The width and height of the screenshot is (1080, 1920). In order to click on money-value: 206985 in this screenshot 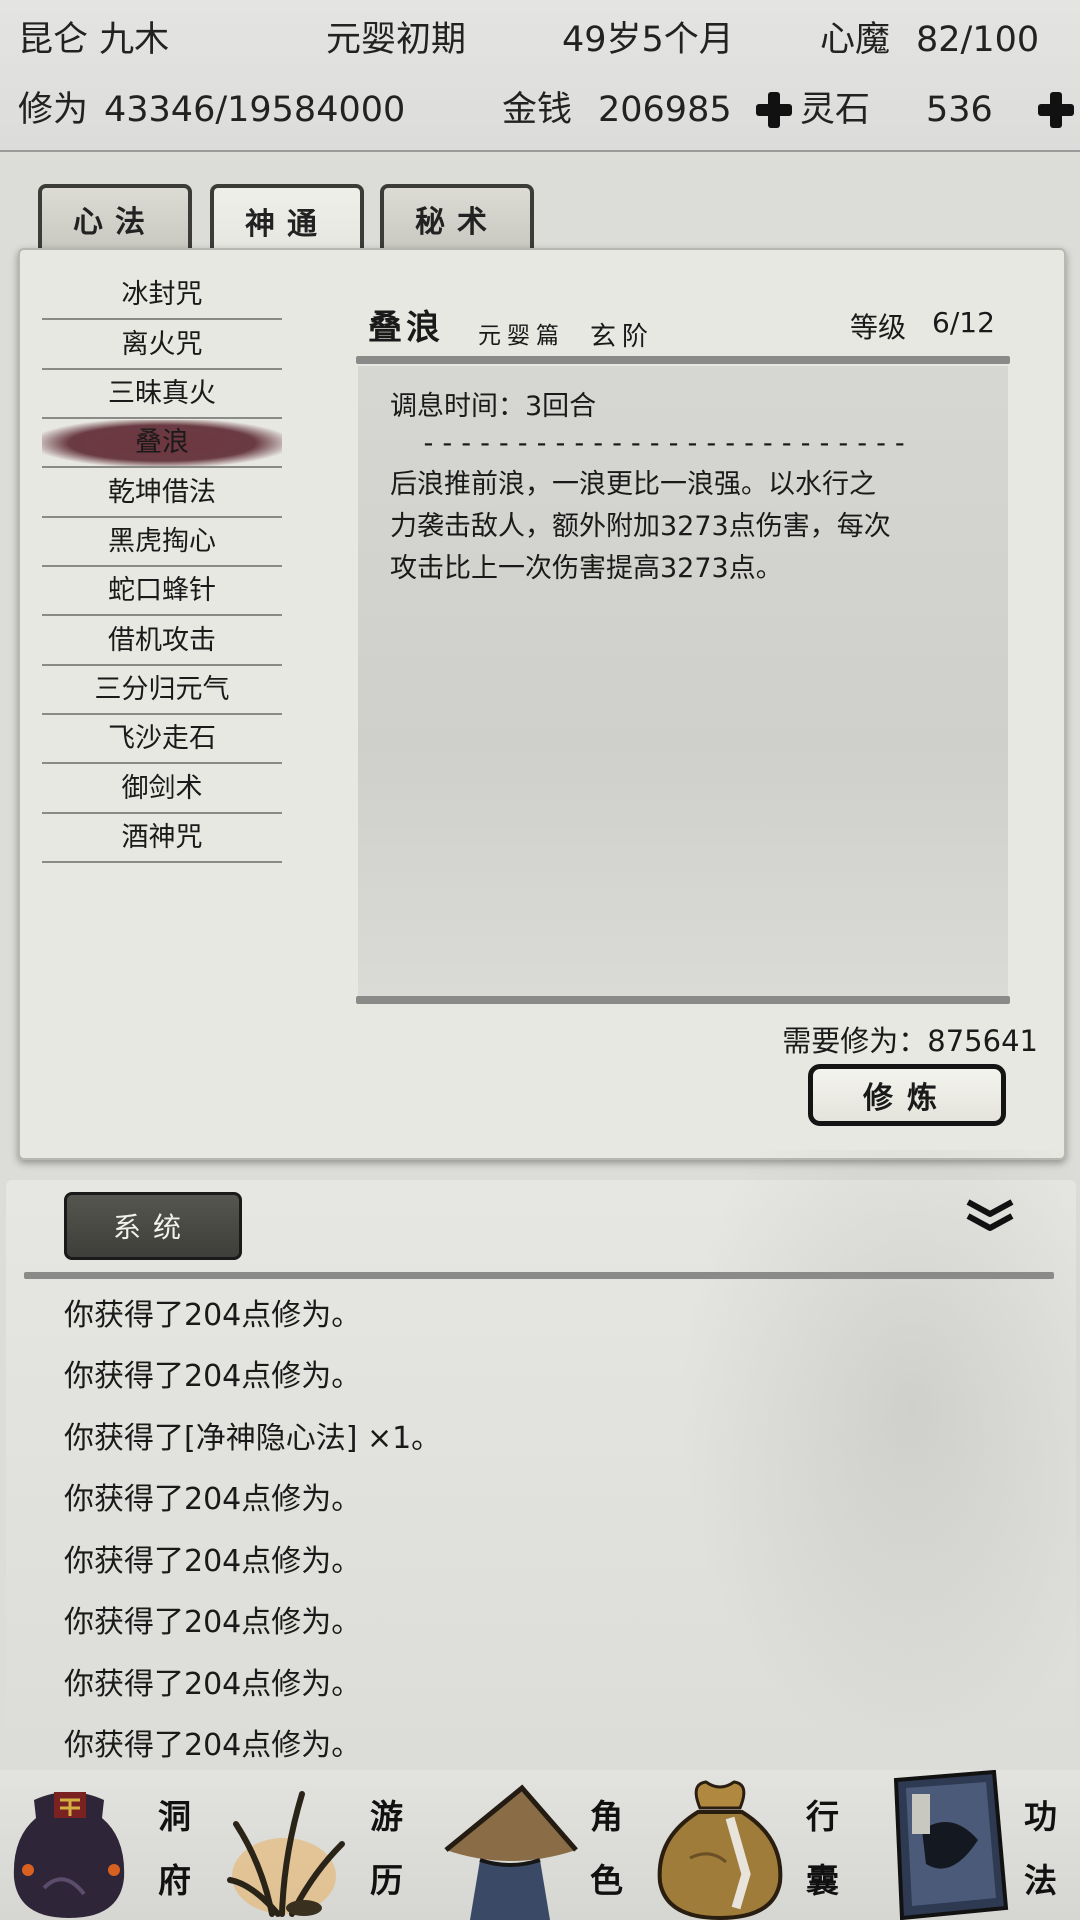, I will do `click(665, 110)`.